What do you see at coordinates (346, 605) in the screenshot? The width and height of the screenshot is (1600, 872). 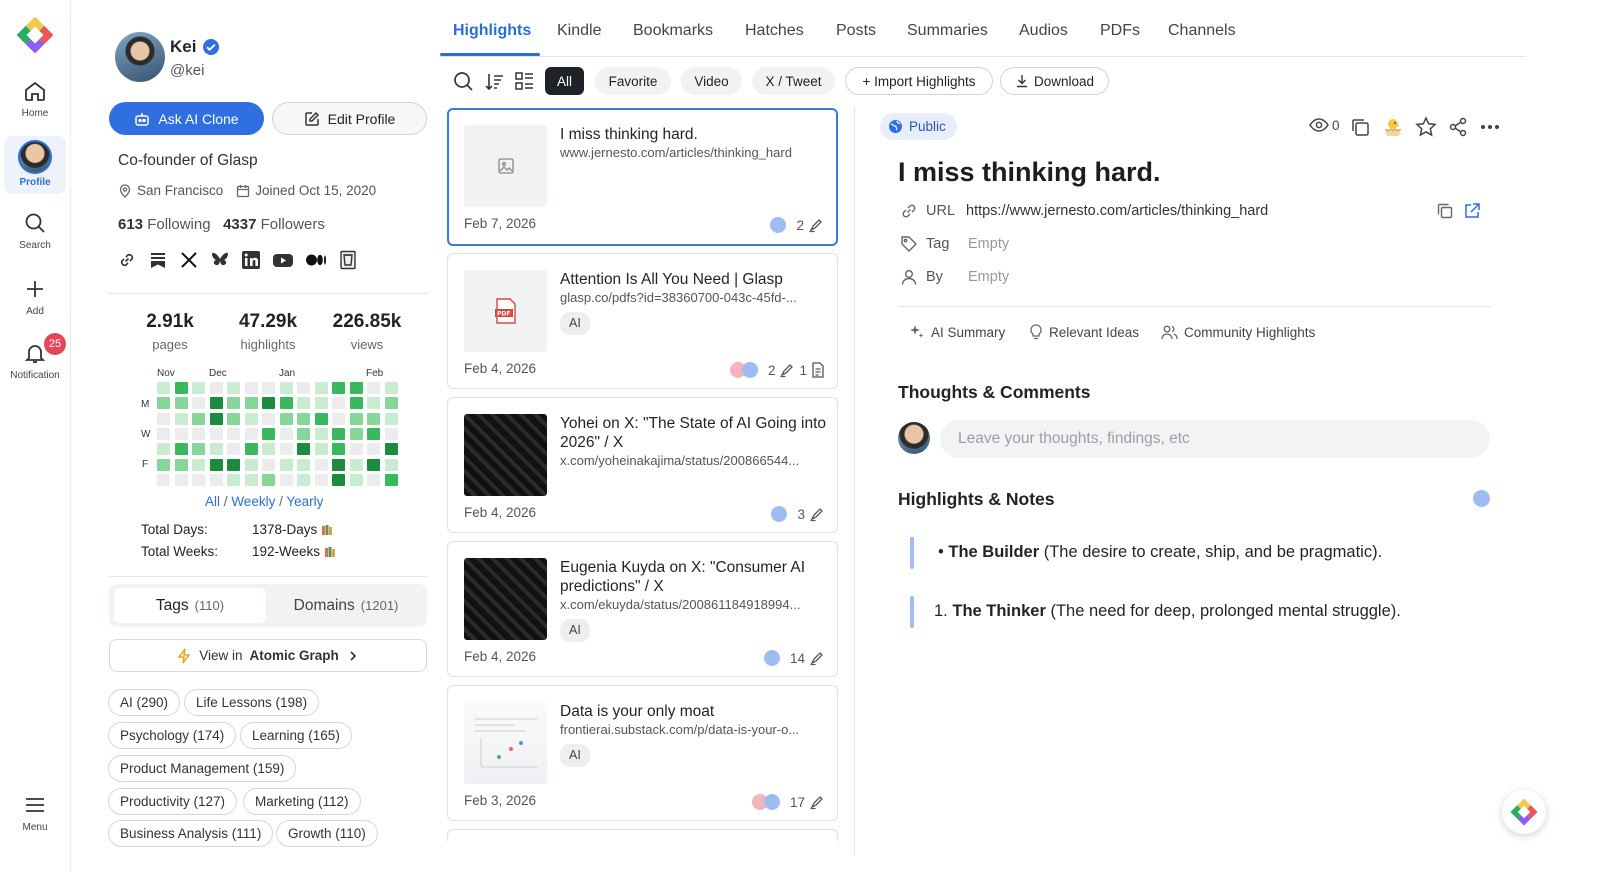 I see `tab-domains: Domains (1201)` at bounding box center [346, 605].